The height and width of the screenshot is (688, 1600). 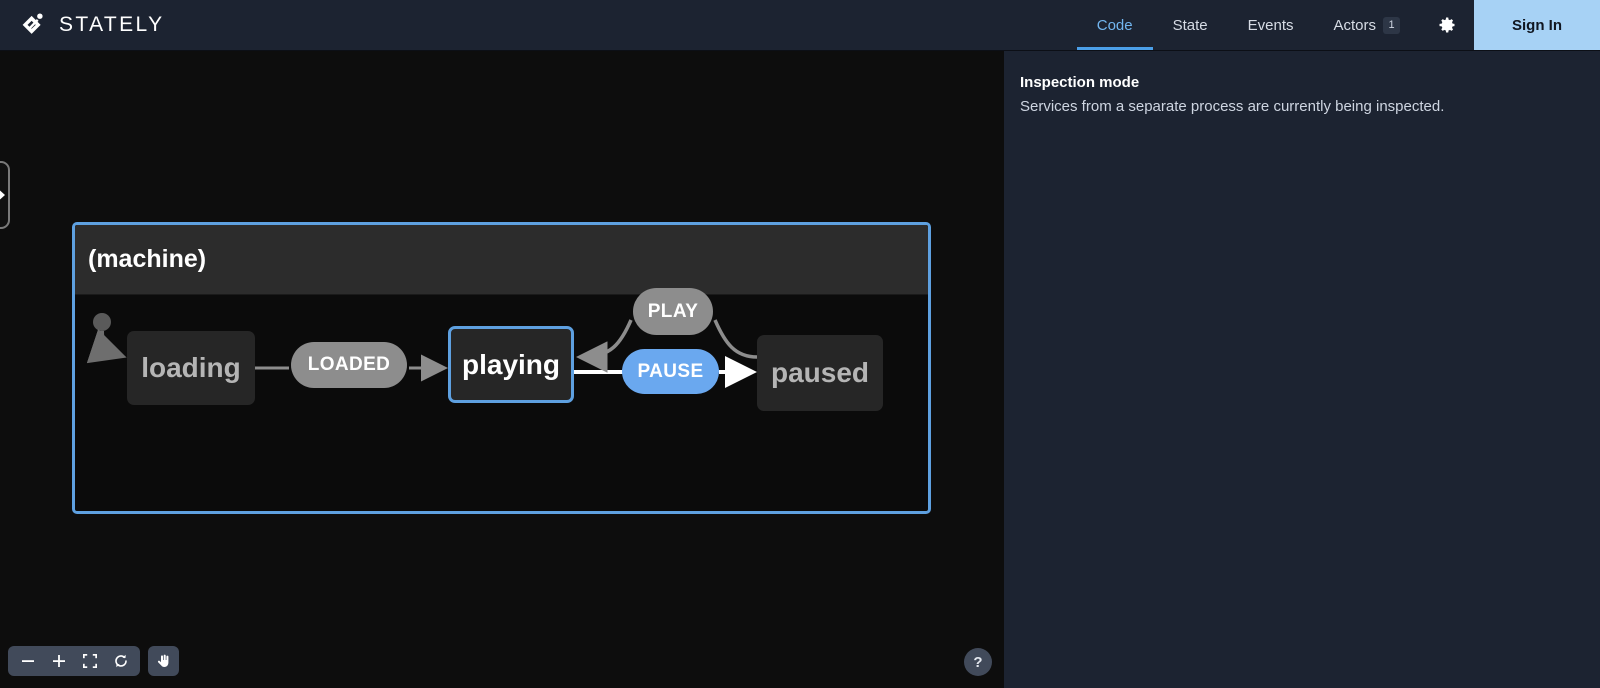 I want to click on settings-button, so click(x=1447, y=25).